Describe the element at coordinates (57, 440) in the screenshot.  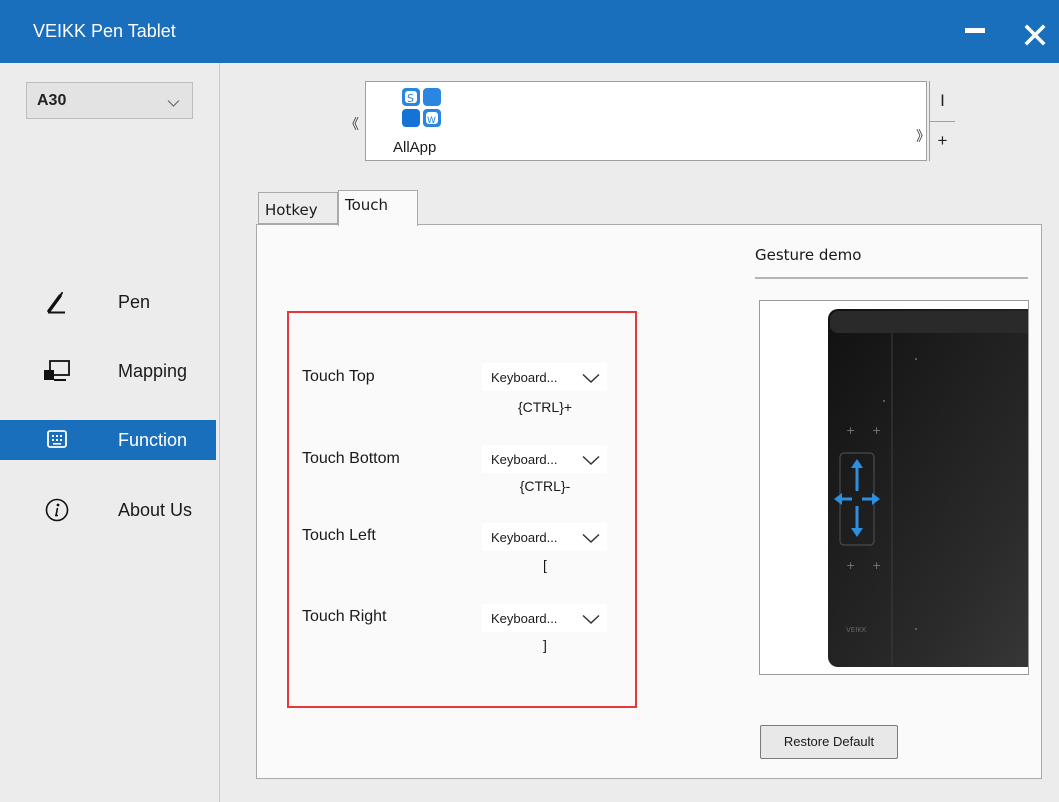
I see `keyboard-icon` at that location.